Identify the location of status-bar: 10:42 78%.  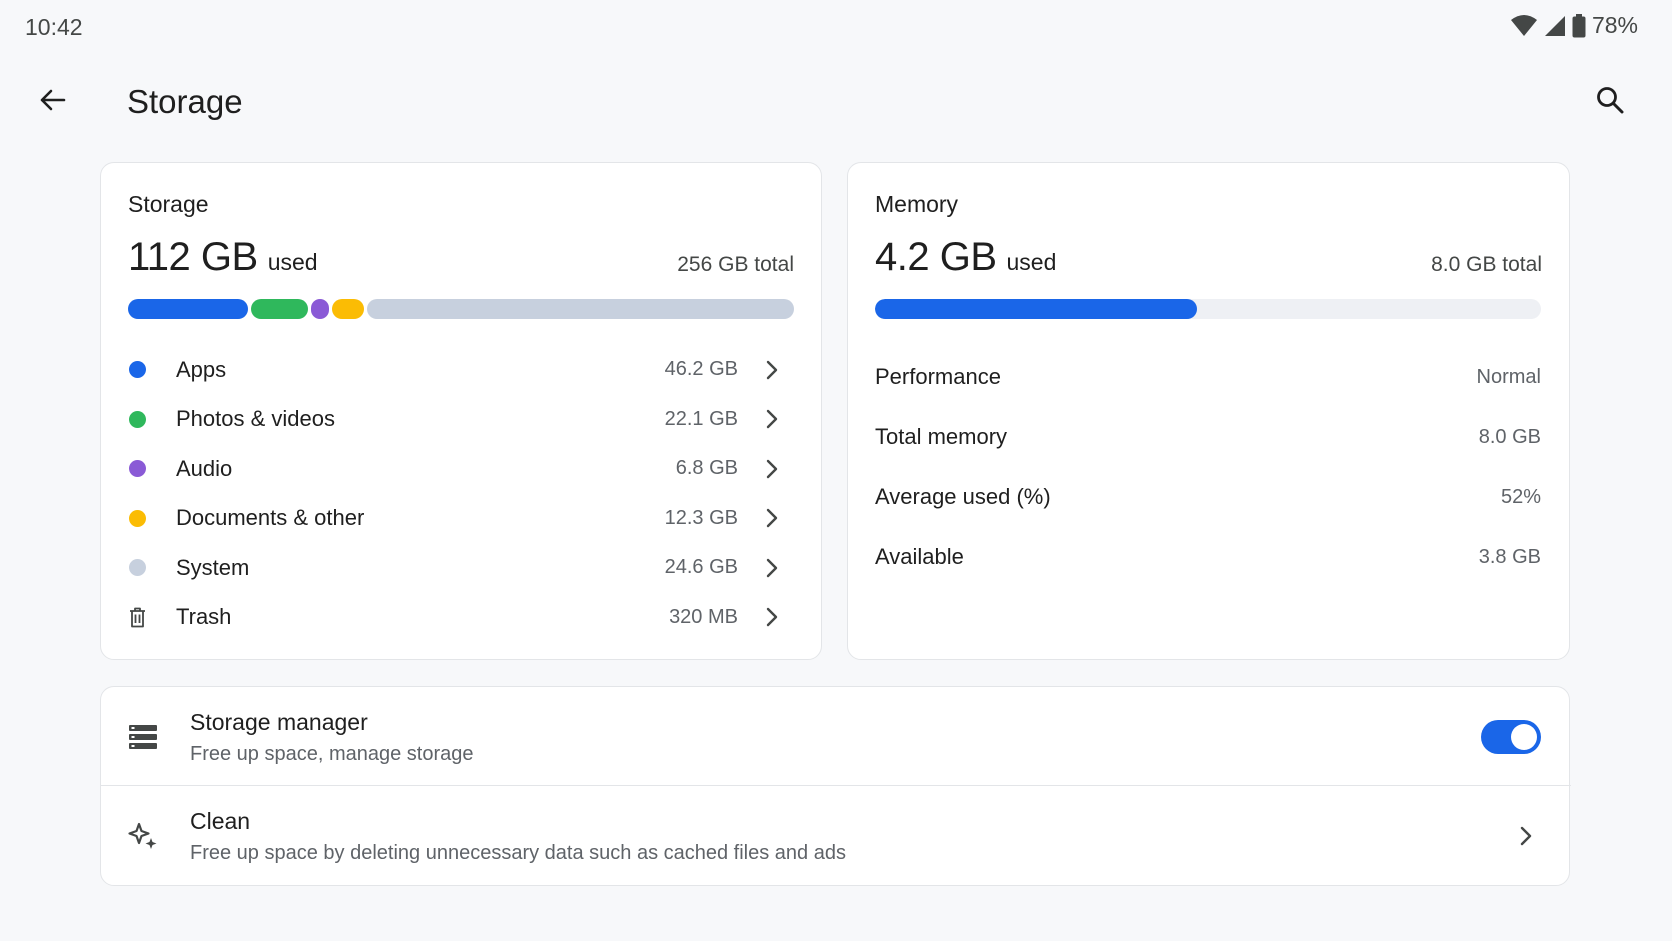
(836, 28).